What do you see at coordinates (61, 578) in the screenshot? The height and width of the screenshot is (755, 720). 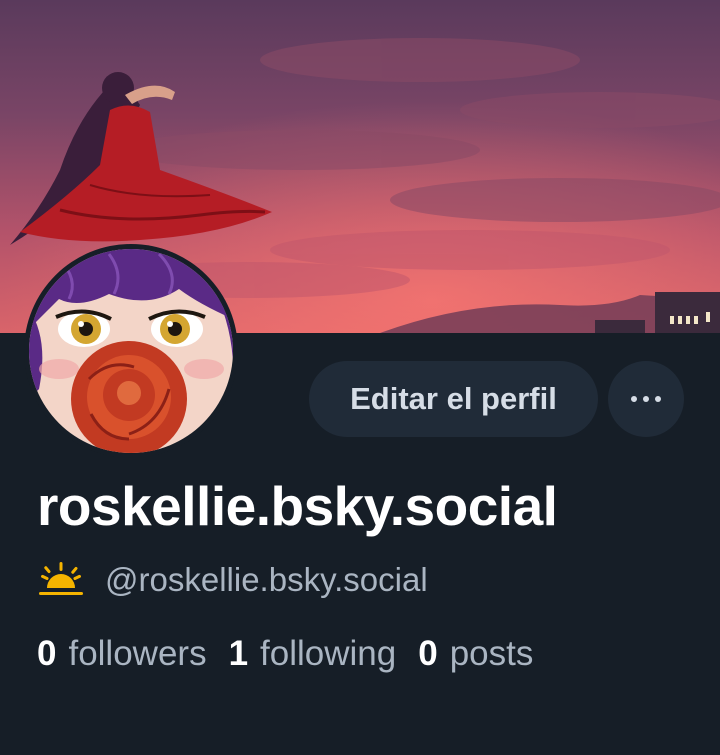 I see `sun-icon` at bounding box center [61, 578].